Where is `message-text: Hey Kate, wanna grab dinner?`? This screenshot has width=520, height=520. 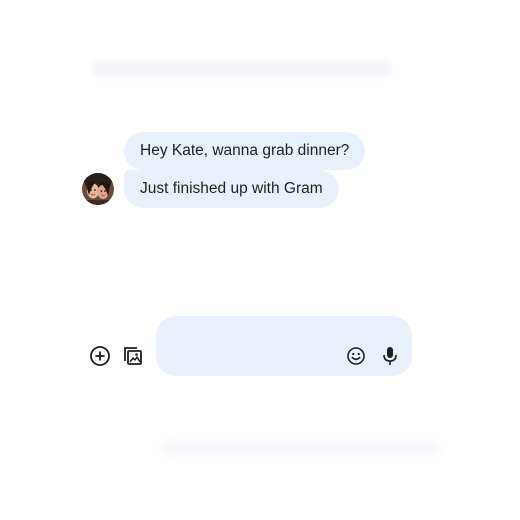
message-text: Hey Kate, wanna grab dinner? is located at coordinates (245, 150).